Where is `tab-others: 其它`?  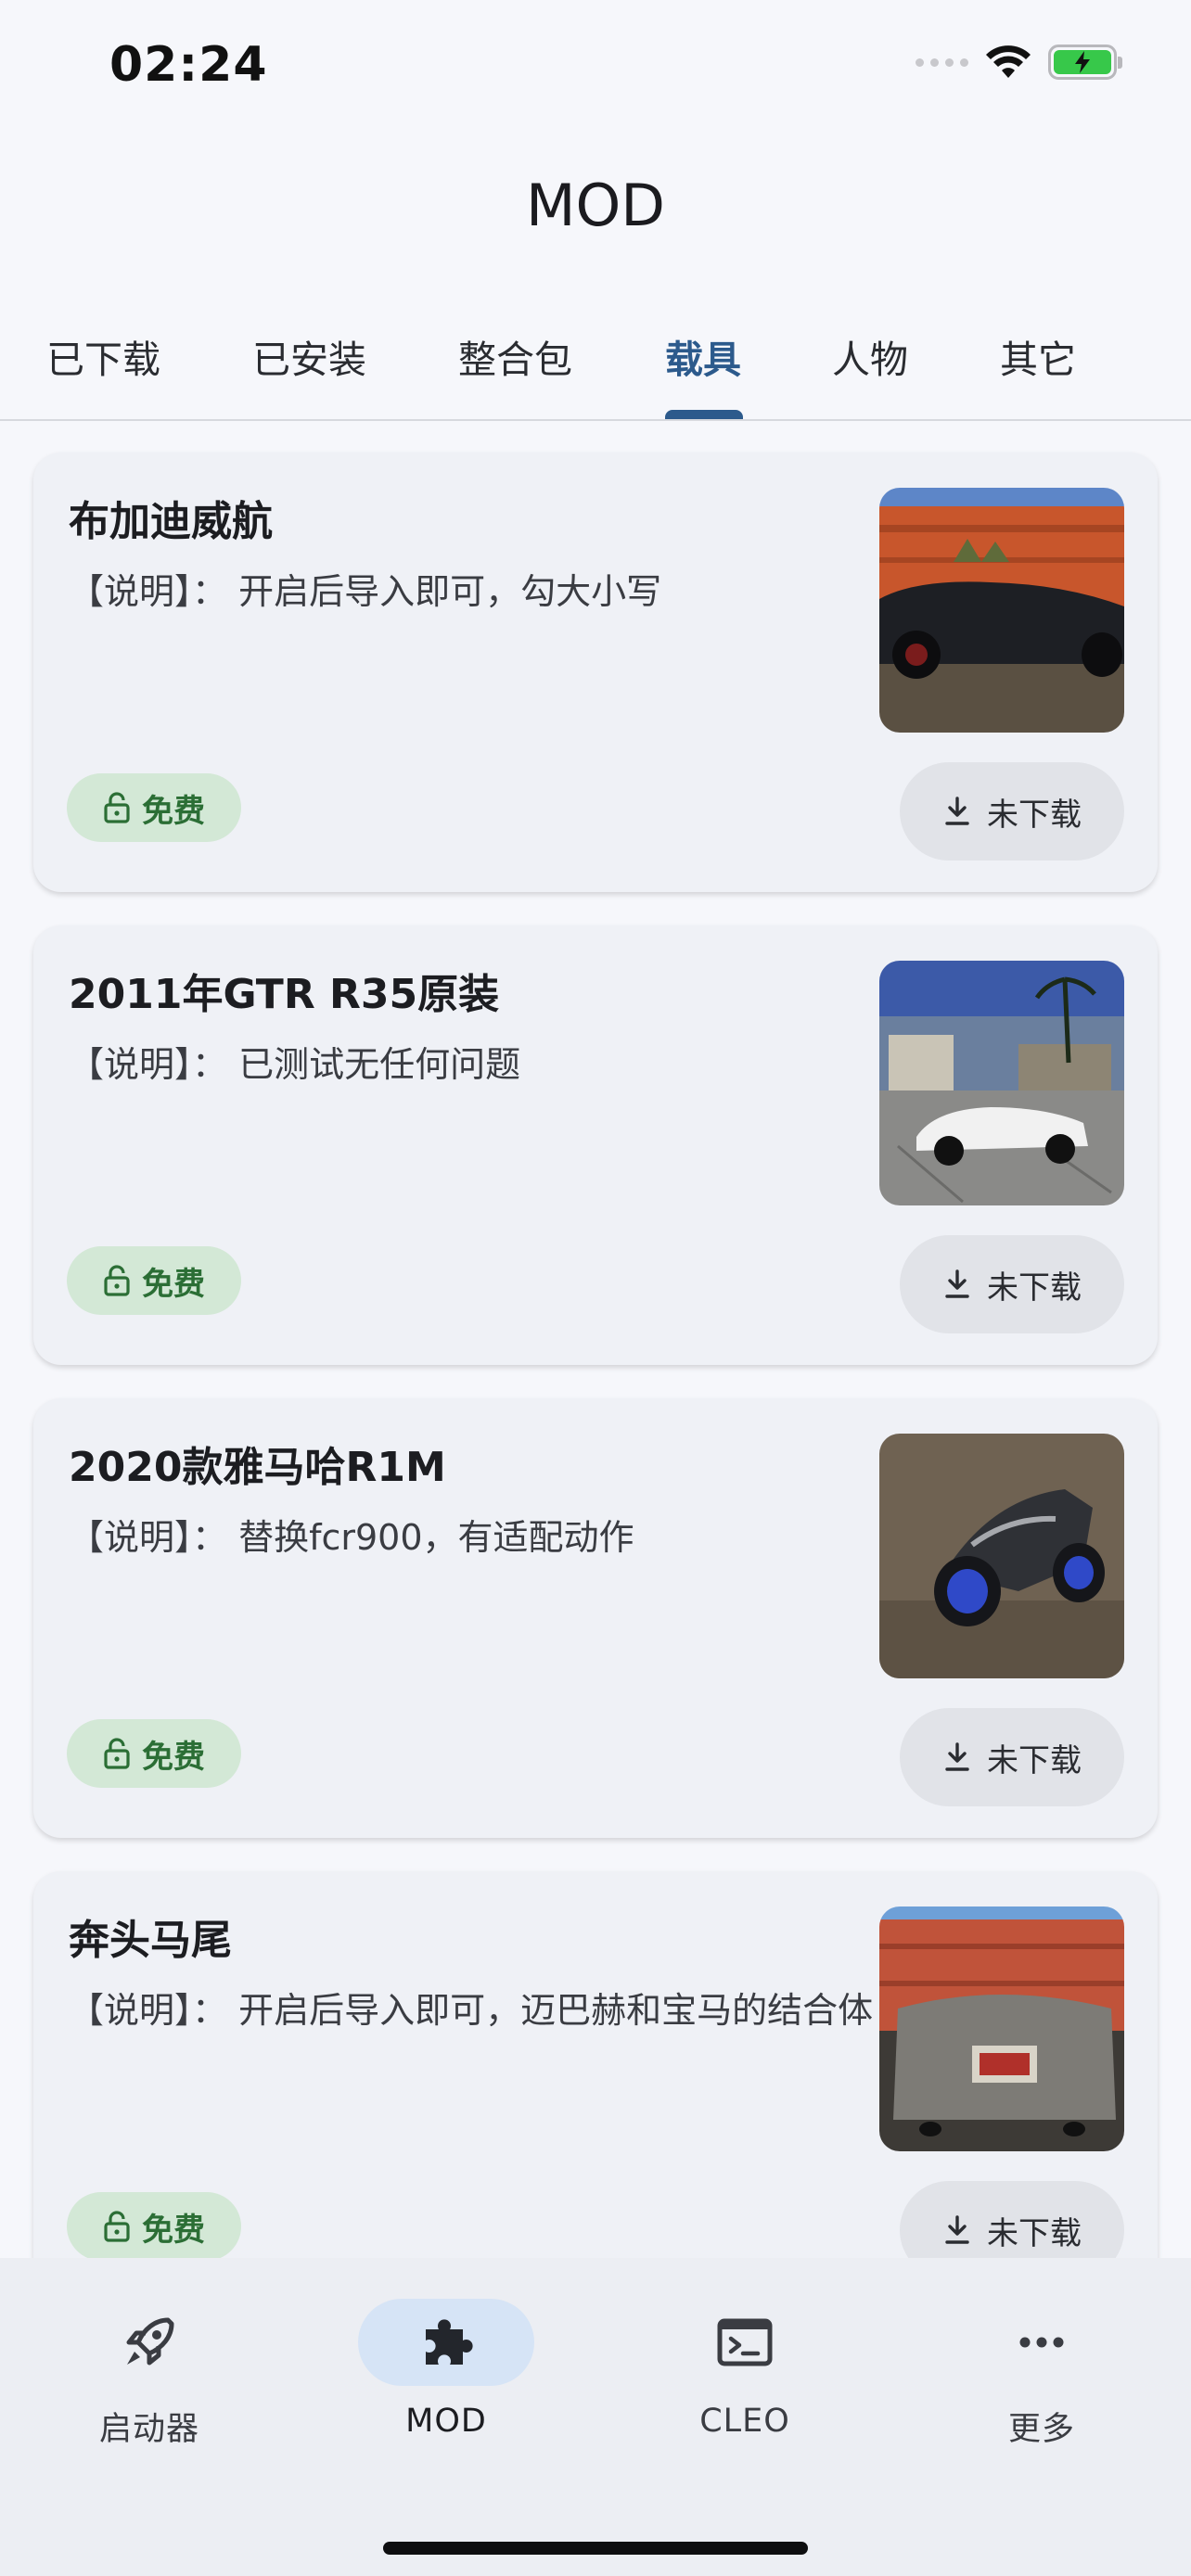 tab-others: 其它 is located at coordinates (1038, 356).